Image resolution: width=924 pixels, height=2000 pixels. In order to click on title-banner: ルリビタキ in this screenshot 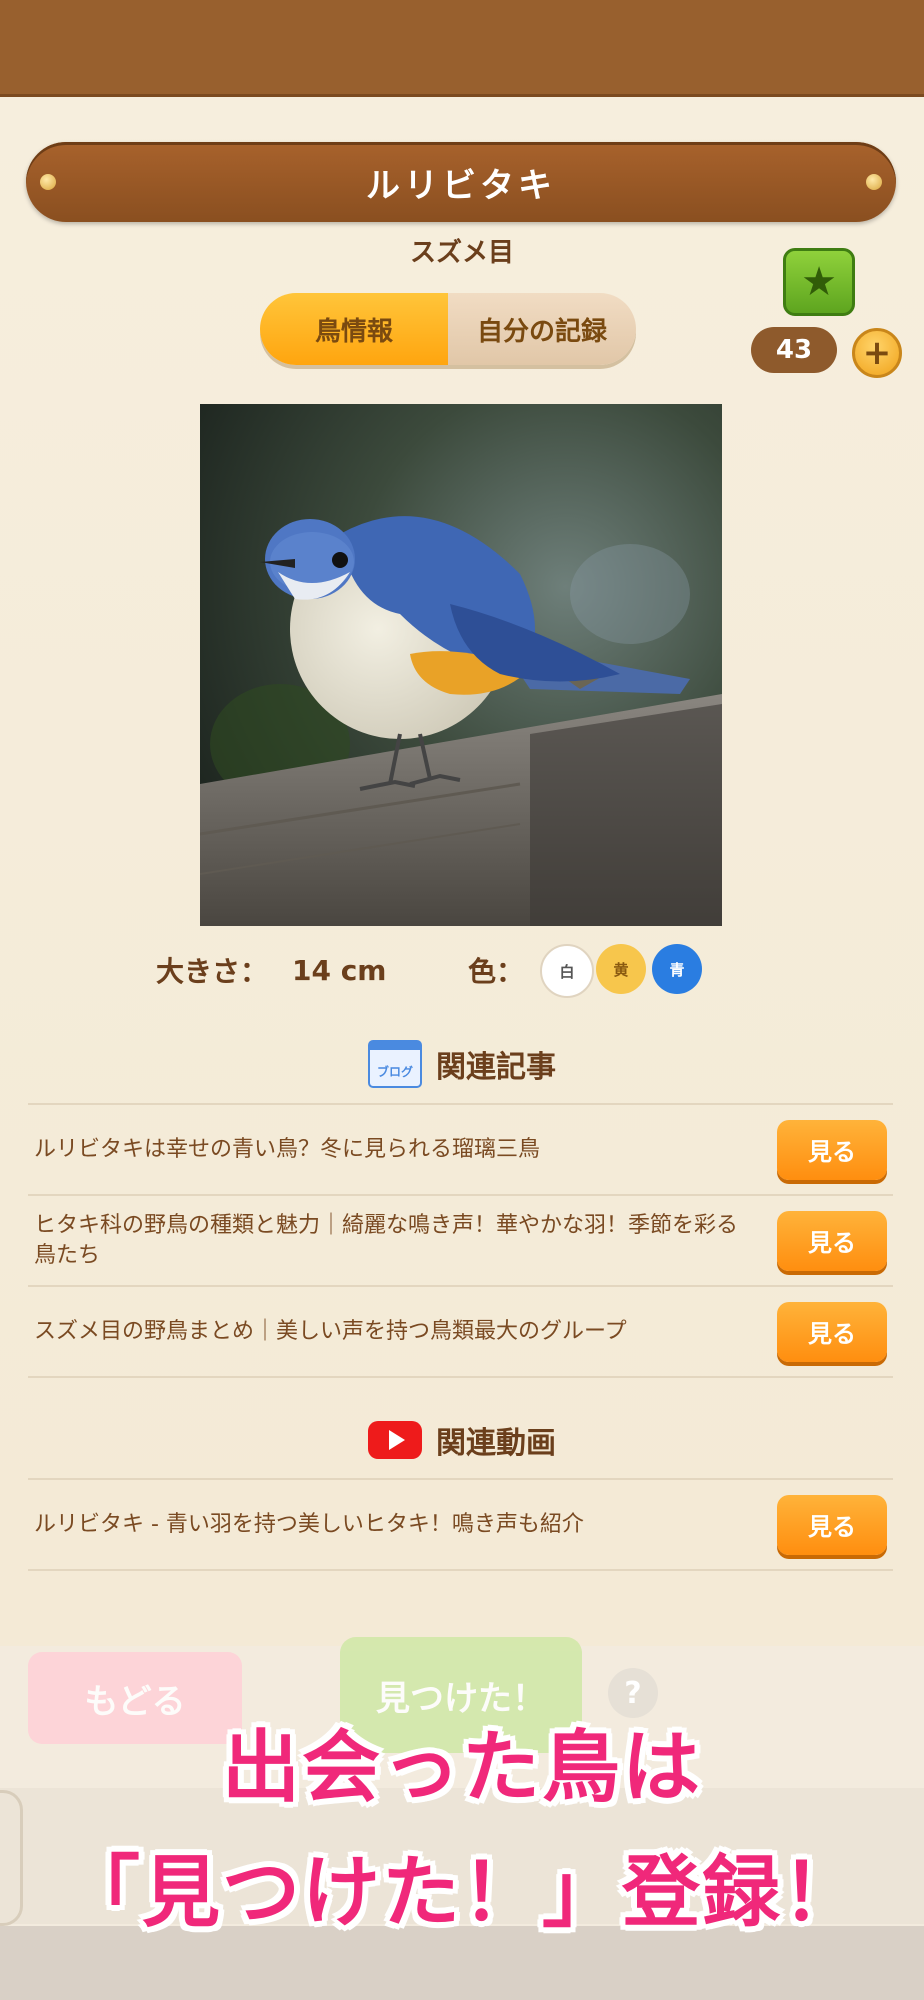, I will do `click(461, 182)`.